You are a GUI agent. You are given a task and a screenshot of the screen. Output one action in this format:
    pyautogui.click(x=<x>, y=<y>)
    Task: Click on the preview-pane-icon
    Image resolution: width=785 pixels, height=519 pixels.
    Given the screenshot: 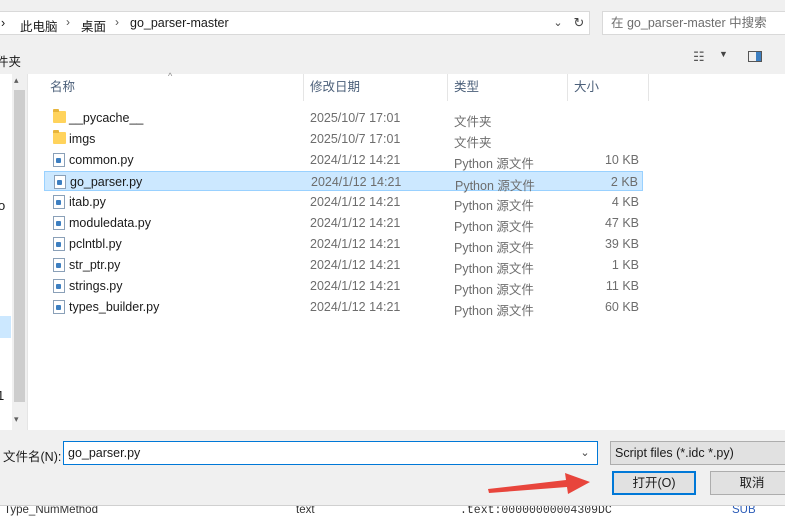 What is the action you would take?
    pyautogui.click(x=755, y=56)
    